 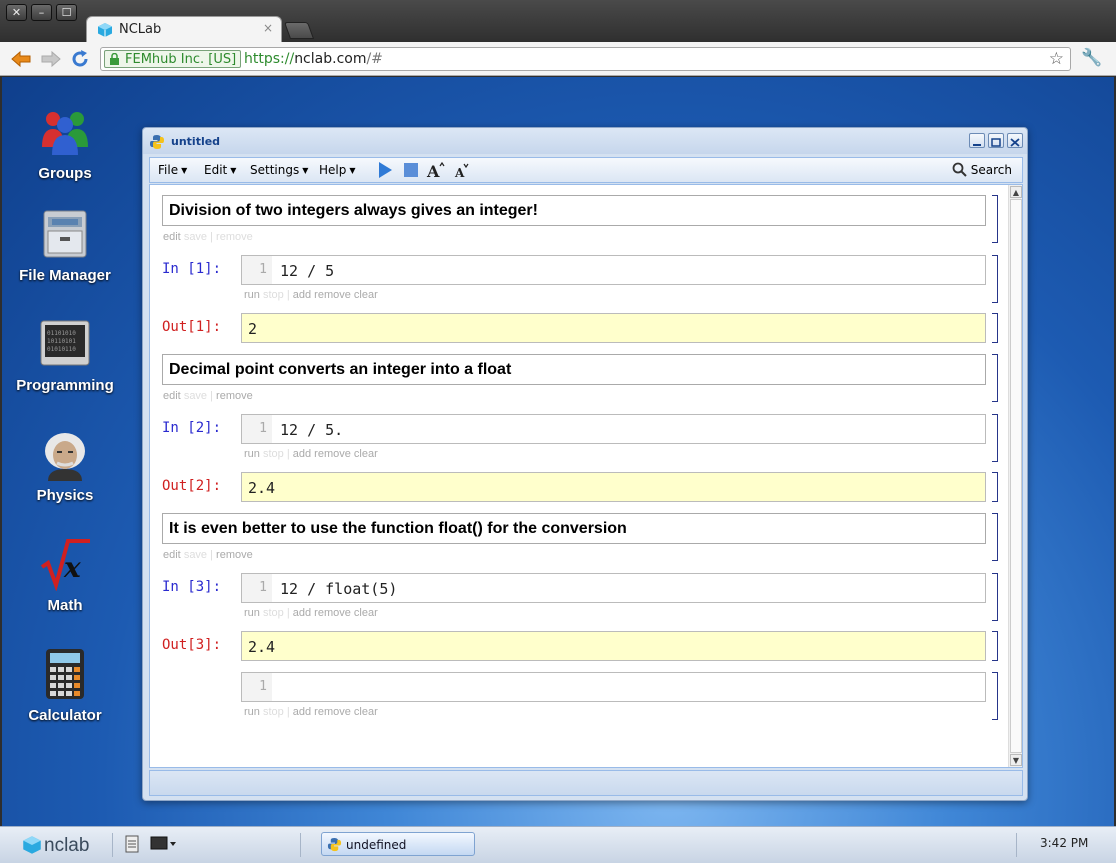 What do you see at coordinates (105, 30) in the screenshot?
I see `nclab-cube-icon` at bounding box center [105, 30].